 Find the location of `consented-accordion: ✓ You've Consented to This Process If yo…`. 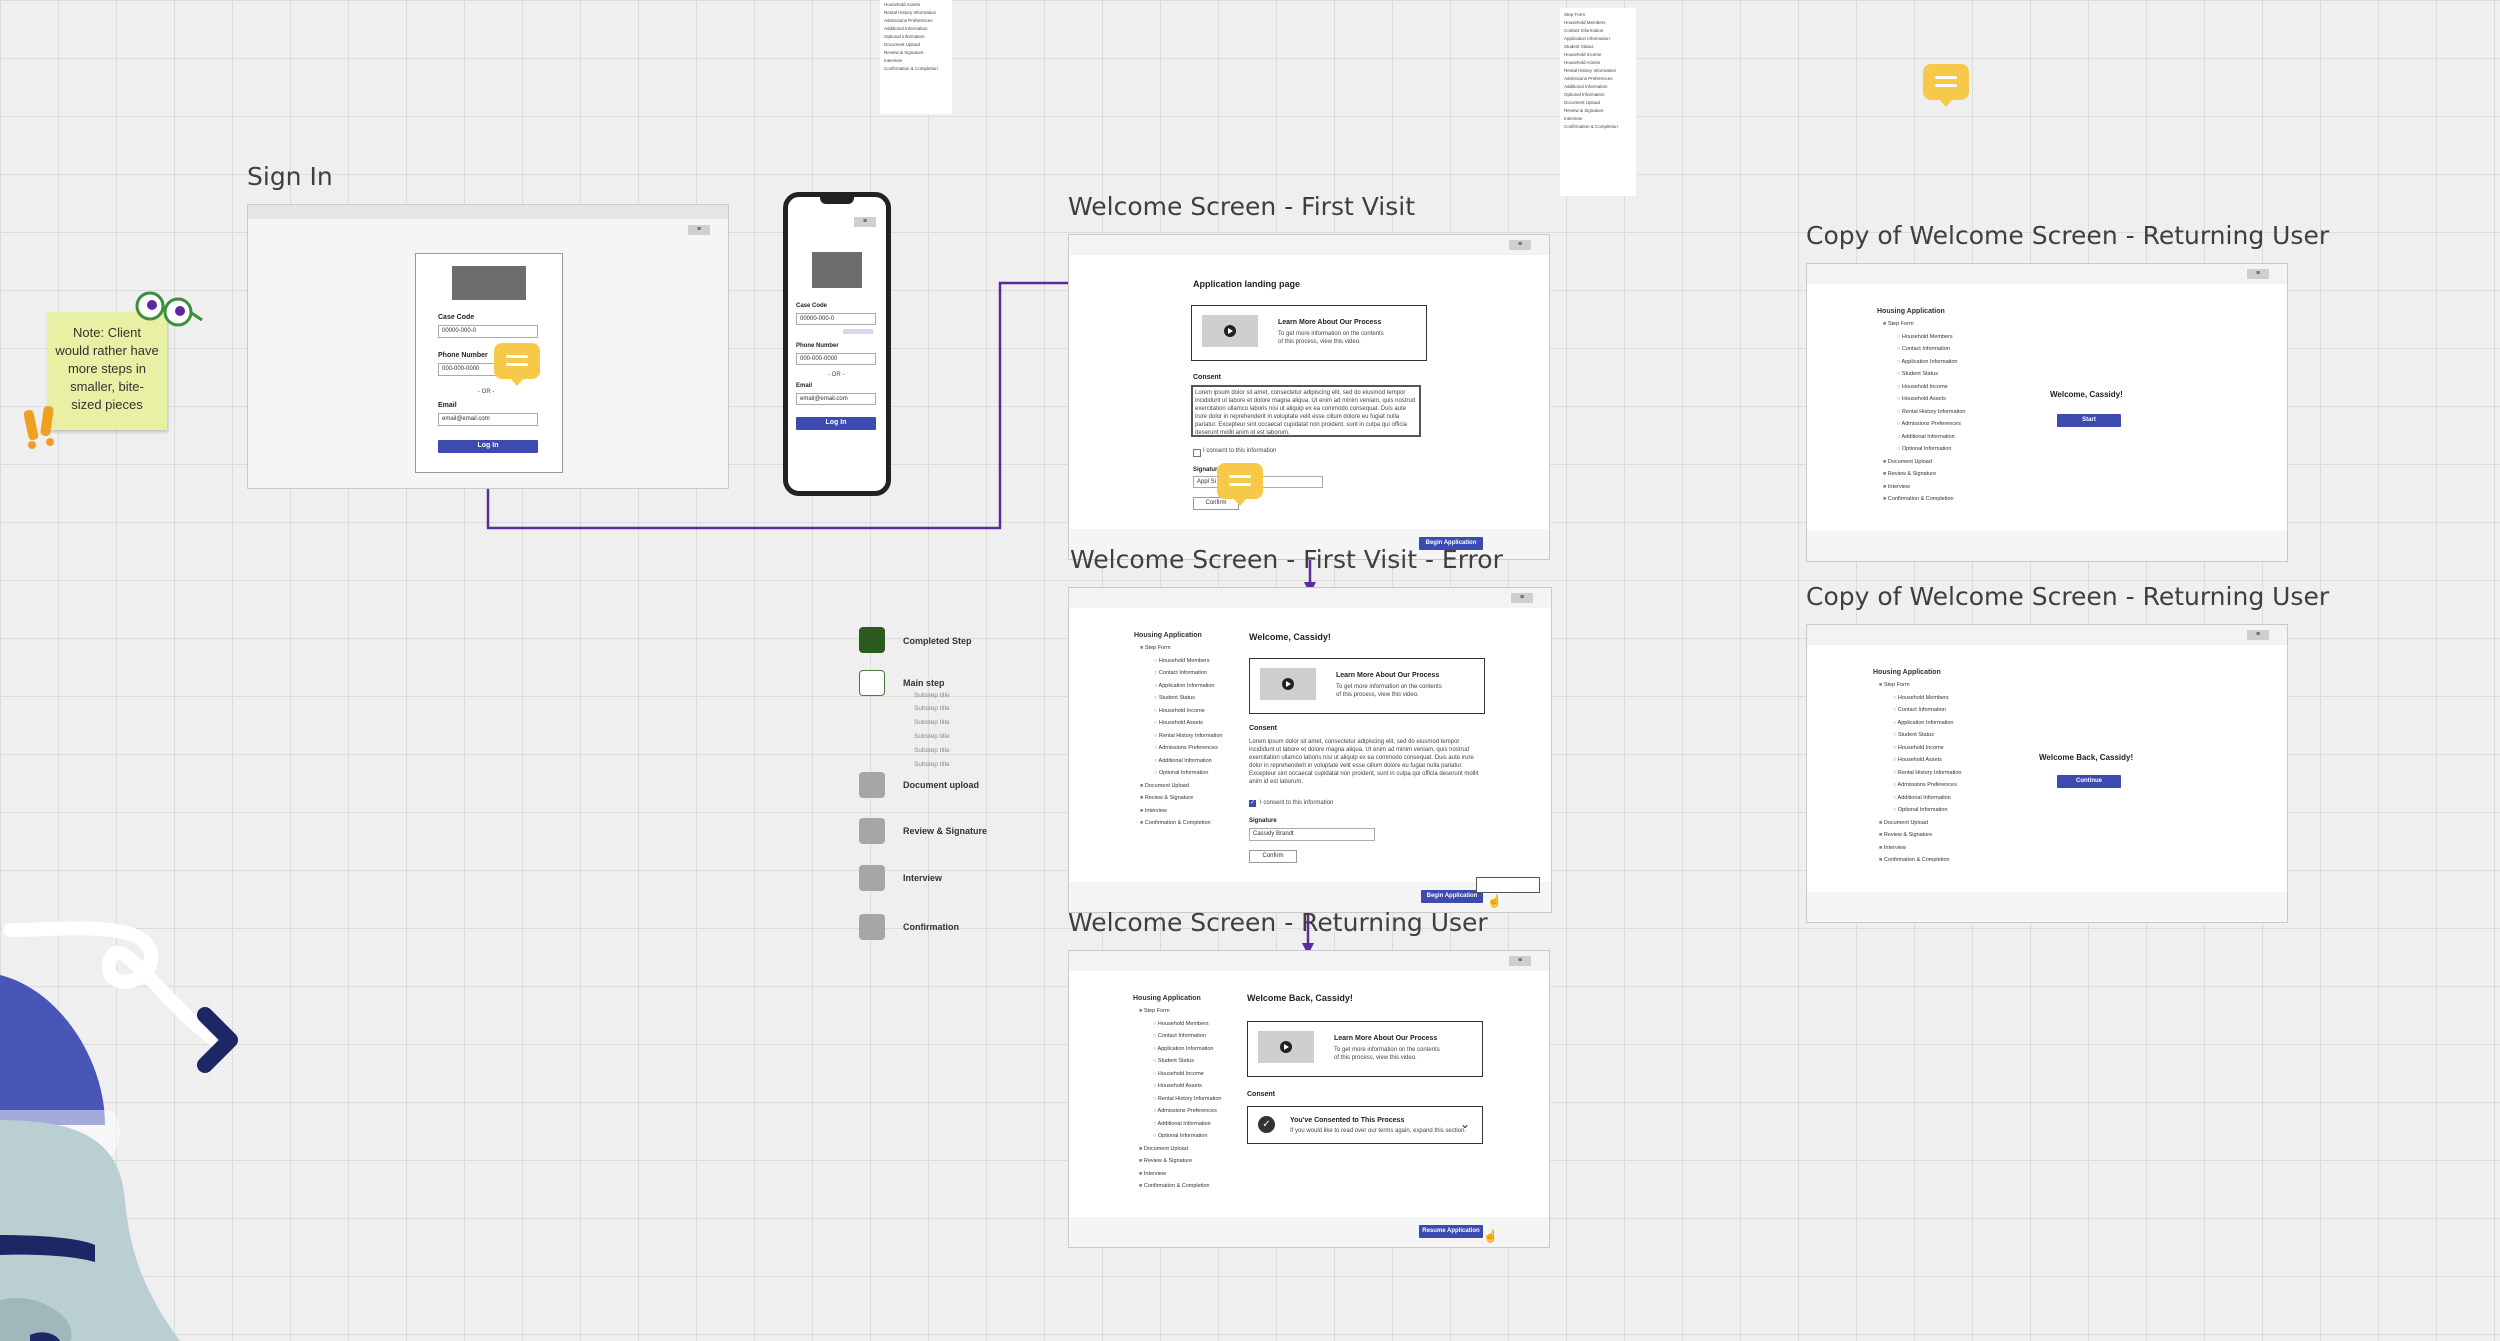

consented-accordion: ✓ You've Consented to This Process If yo… is located at coordinates (1365, 1125).